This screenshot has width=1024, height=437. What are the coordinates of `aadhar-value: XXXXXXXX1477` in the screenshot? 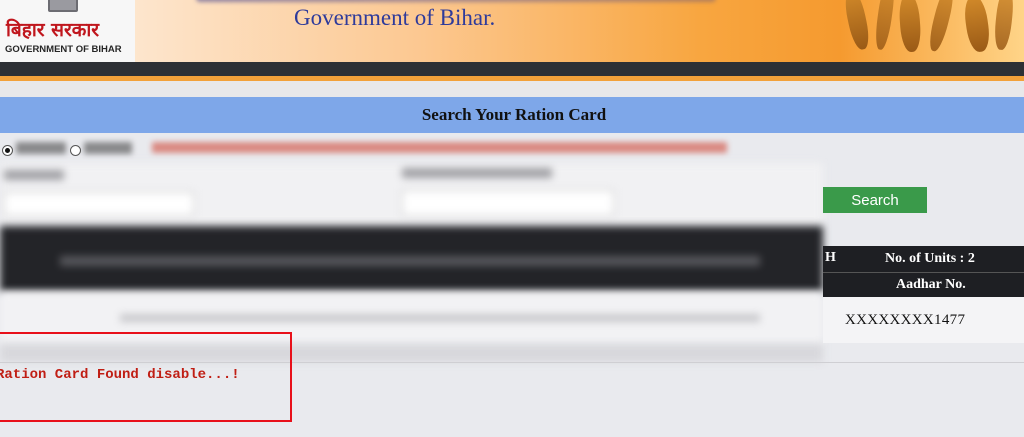 It's located at (905, 319).